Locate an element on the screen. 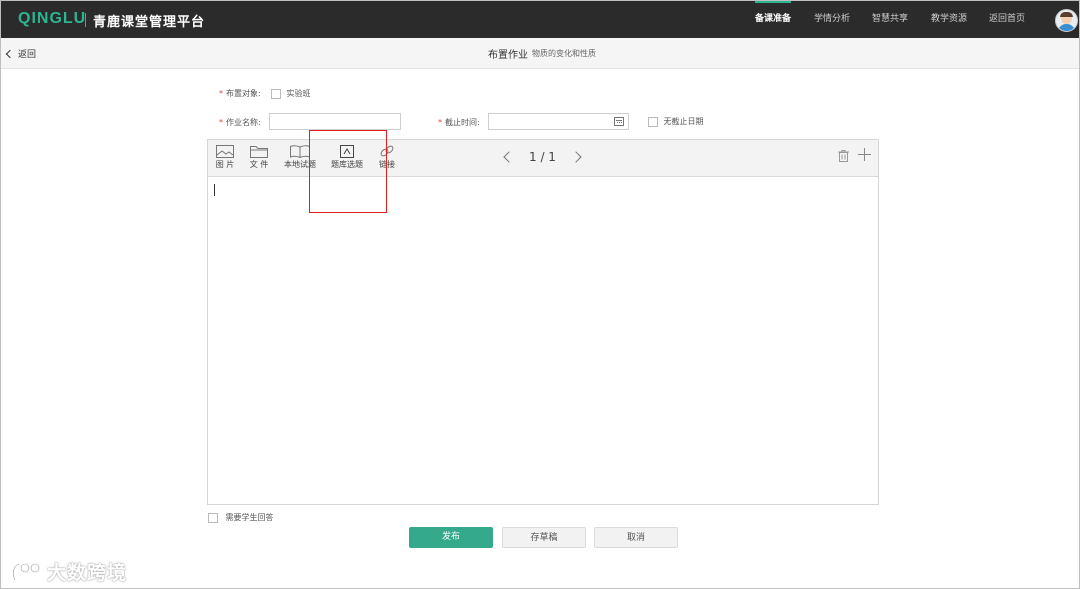 The width and height of the screenshot is (1080, 589). chevron-right-icon is located at coordinates (576, 157).